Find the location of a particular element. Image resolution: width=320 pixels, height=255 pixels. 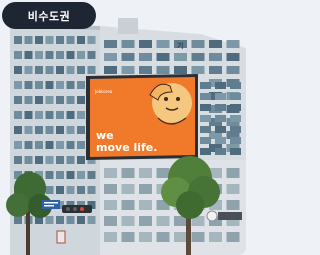

billboard-slogan-line2: move life. is located at coordinates (126, 147).